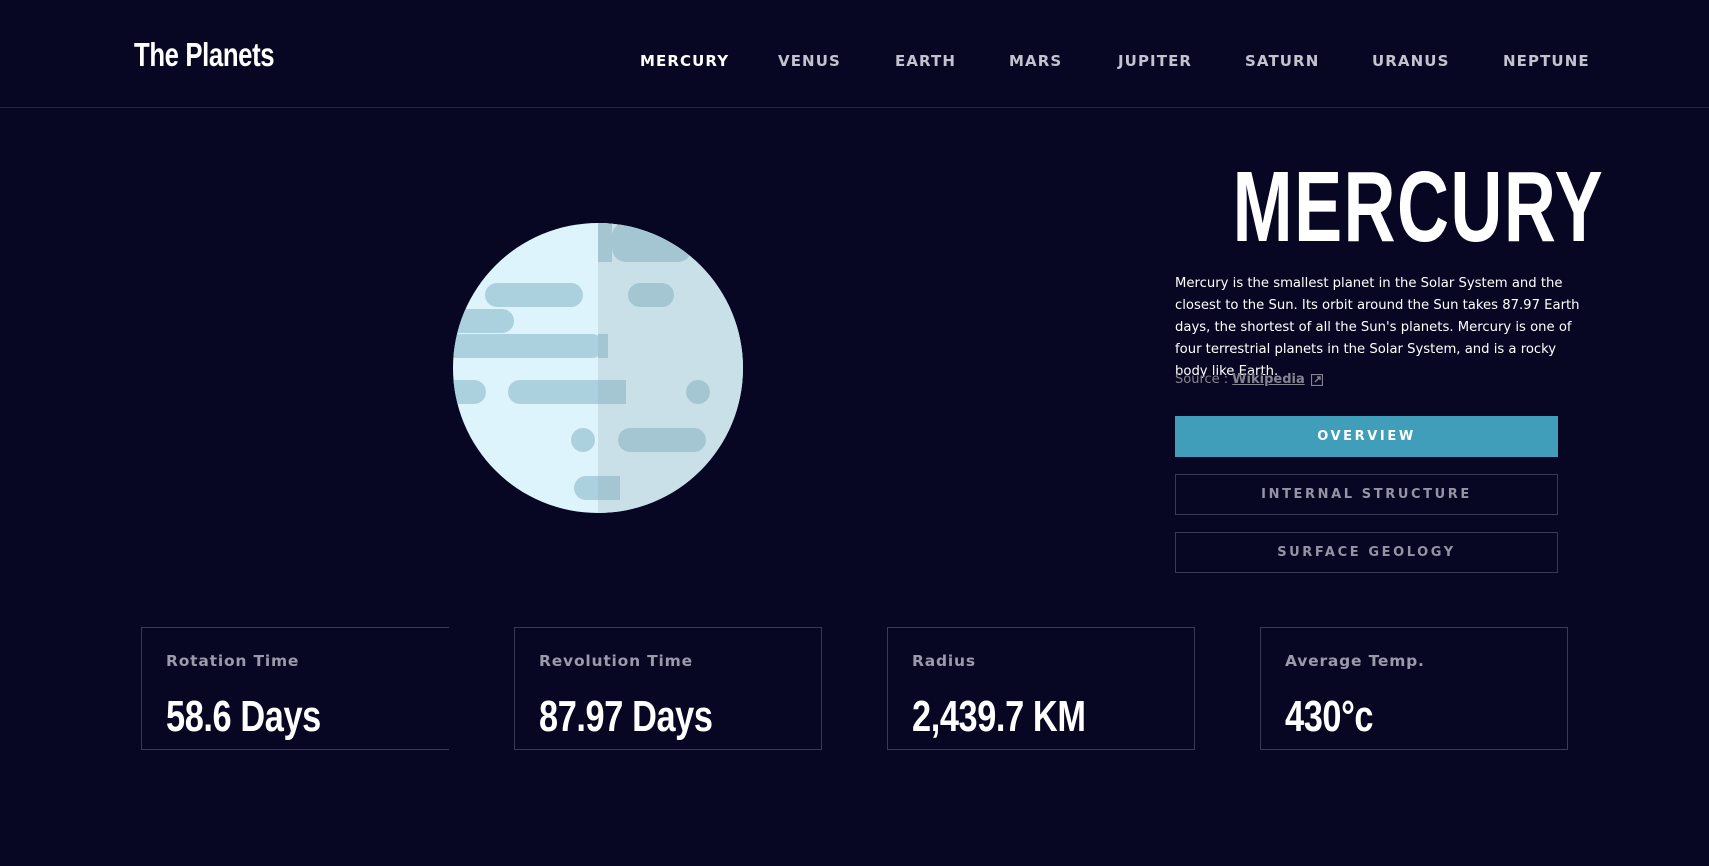 Image resolution: width=1709 pixels, height=866 pixels. I want to click on nav-item-earth: EARTH, so click(925, 61).